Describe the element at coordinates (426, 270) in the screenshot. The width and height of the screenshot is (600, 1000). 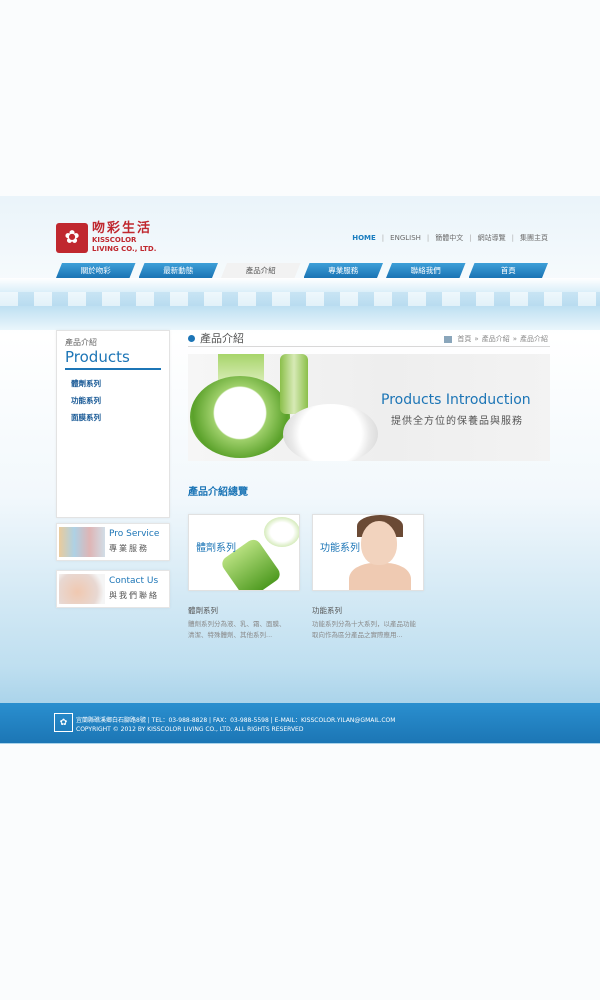
I see `nav-item-contact: 聯絡我們` at that location.